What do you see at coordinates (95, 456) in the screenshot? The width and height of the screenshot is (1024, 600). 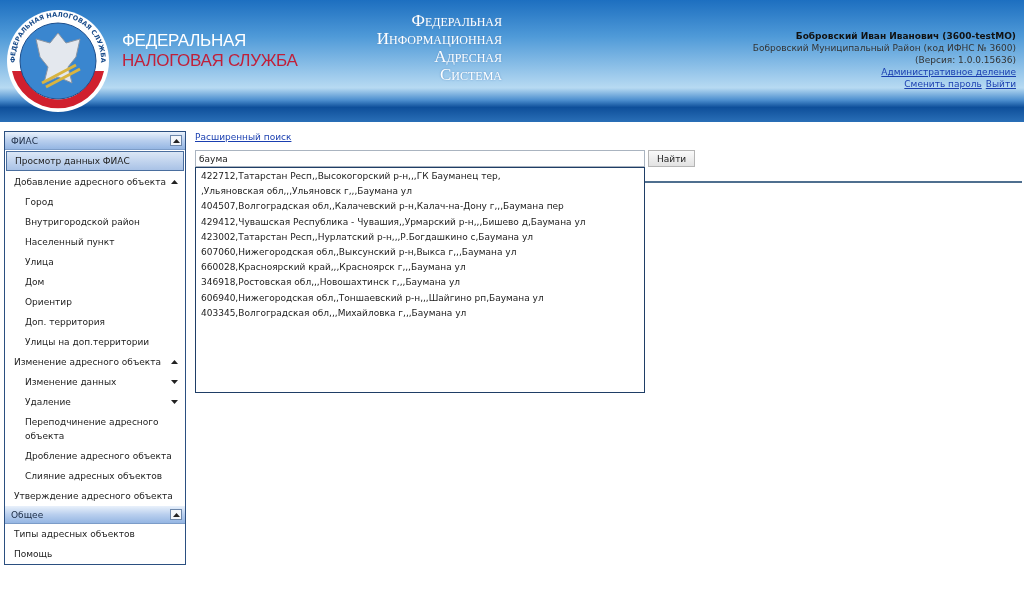 I see `menu-item: Дробление адресного объекта` at bounding box center [95, 456].